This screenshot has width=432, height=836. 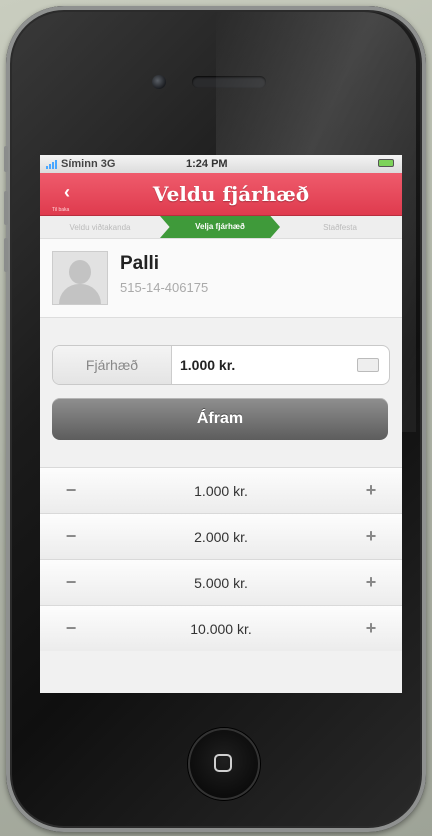 What do you see at coordinates (231, 194) in the screenshot?
I see `page-title: Veldu fjárhæð` at bounding box center [231, 194].